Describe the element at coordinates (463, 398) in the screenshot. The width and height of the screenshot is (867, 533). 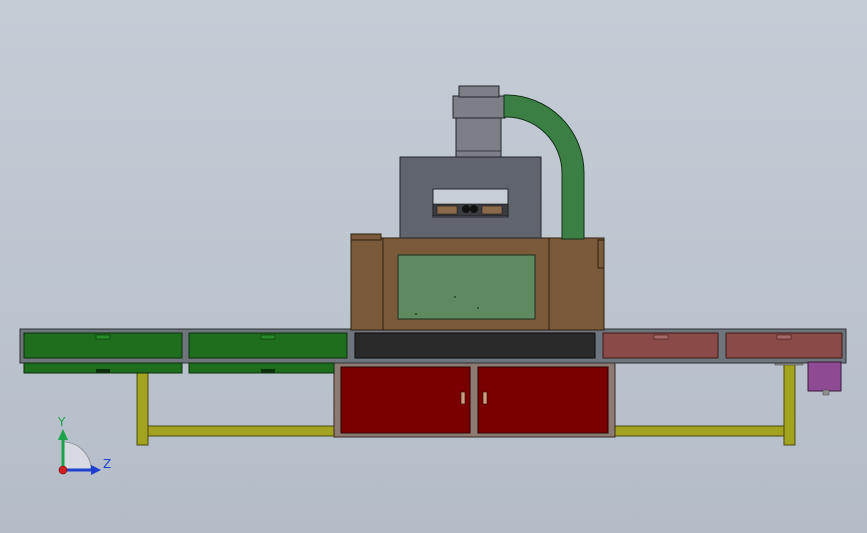
I see `door-handle-left` at that location.